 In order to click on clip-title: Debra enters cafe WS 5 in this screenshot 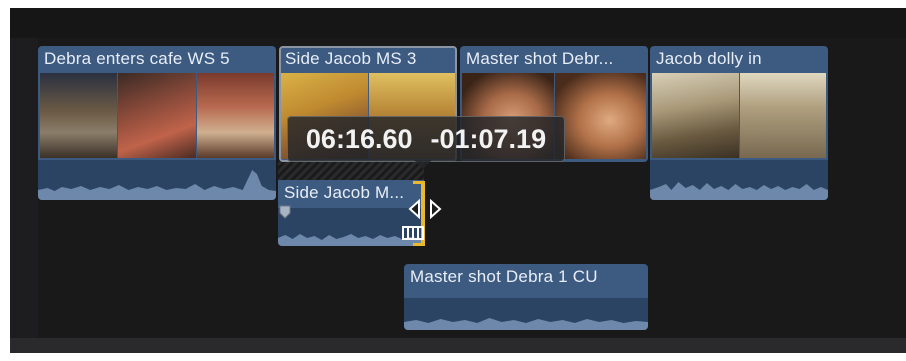, I will do `click(137, 58)`.